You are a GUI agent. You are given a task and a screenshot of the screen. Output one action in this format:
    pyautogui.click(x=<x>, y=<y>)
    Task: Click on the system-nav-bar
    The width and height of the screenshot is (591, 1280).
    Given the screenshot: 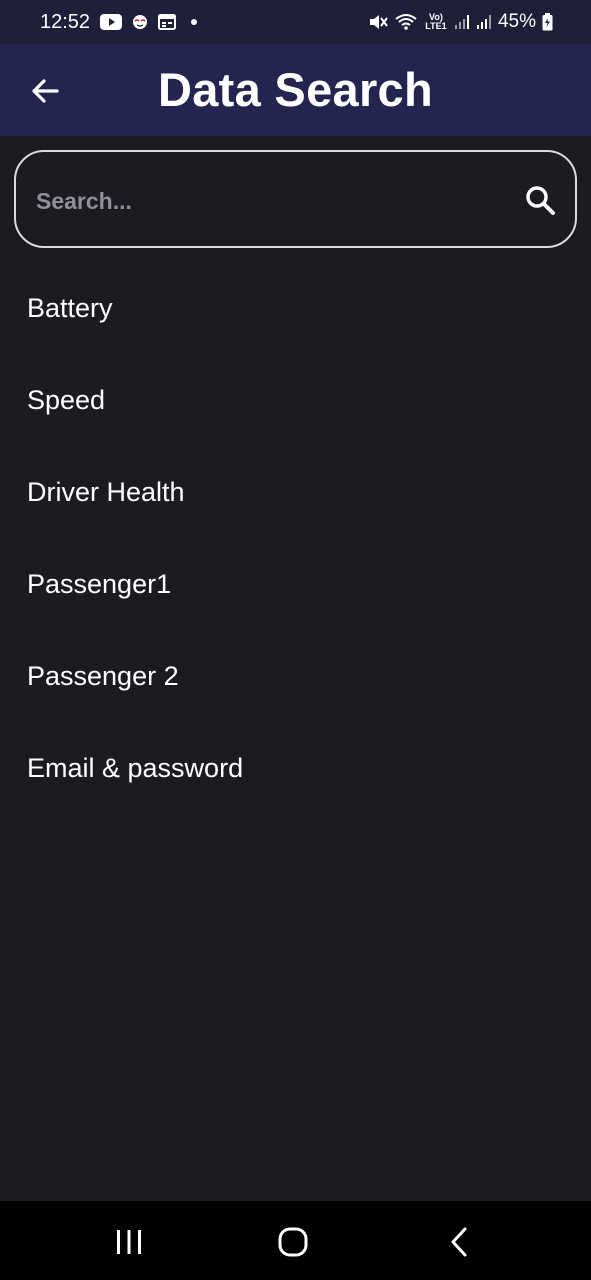 What is the action you would take?
    pyautogui.click(x=295, y=1240)
    